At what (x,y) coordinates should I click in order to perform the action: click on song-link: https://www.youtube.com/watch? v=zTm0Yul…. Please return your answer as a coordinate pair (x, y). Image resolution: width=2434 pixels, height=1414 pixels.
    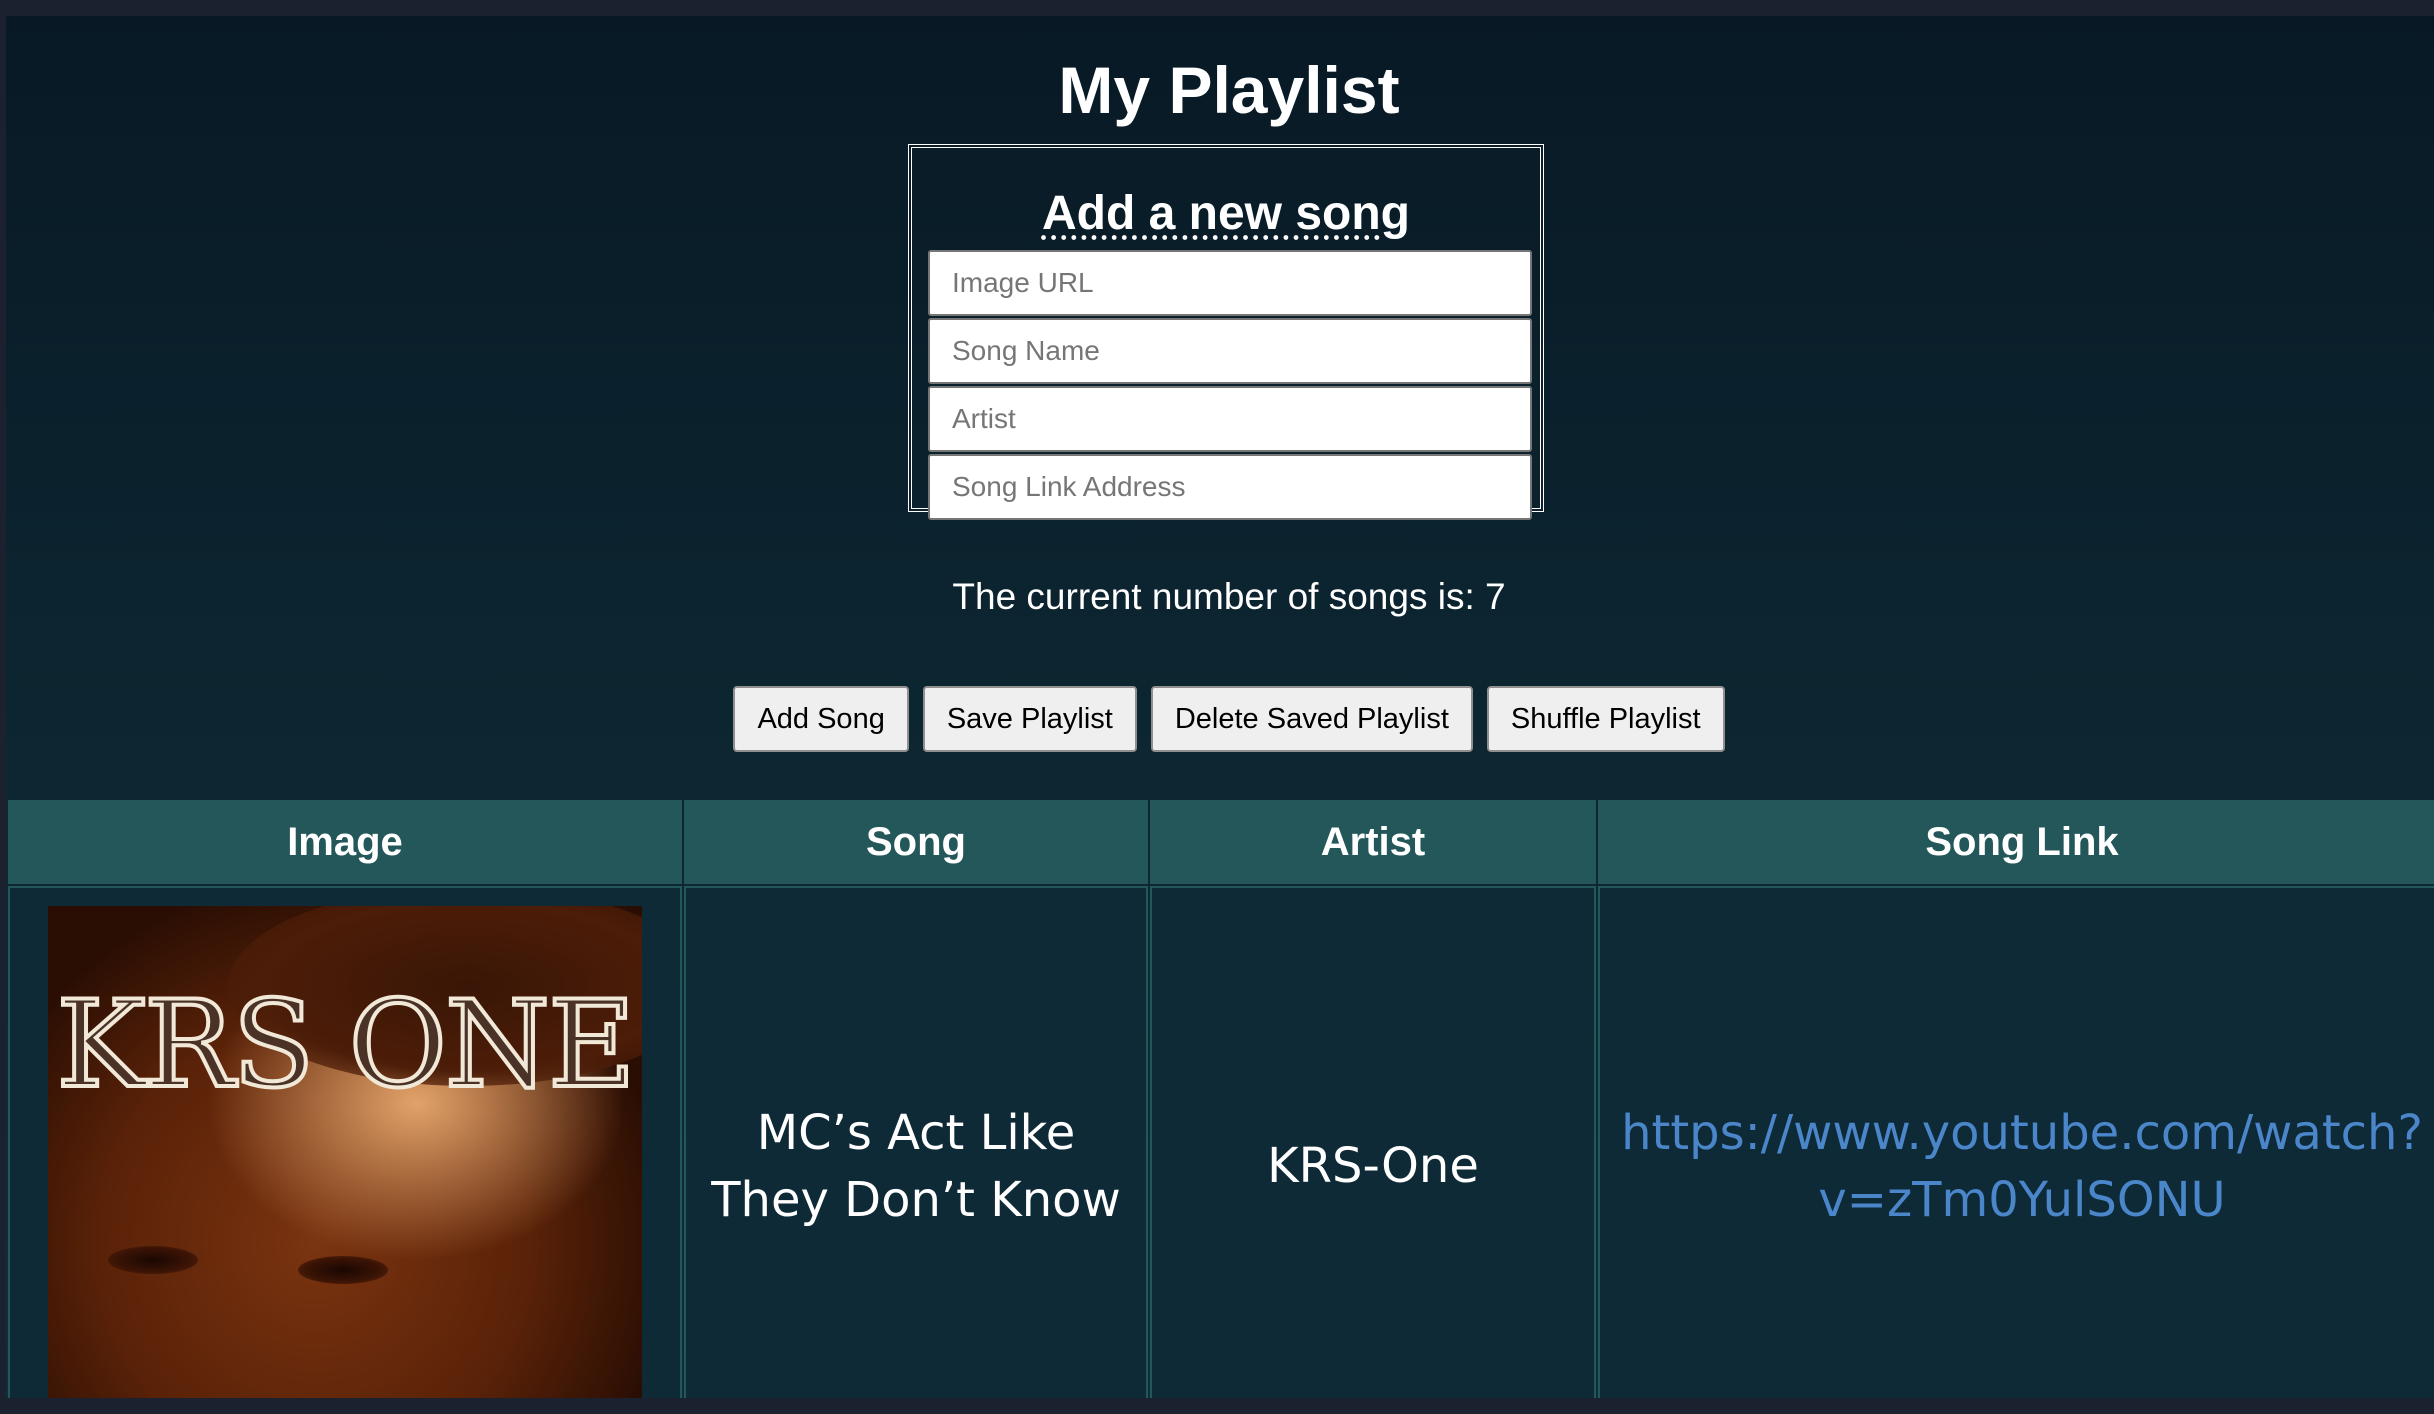
    Looking at the image, I should click on (2022, 1166).